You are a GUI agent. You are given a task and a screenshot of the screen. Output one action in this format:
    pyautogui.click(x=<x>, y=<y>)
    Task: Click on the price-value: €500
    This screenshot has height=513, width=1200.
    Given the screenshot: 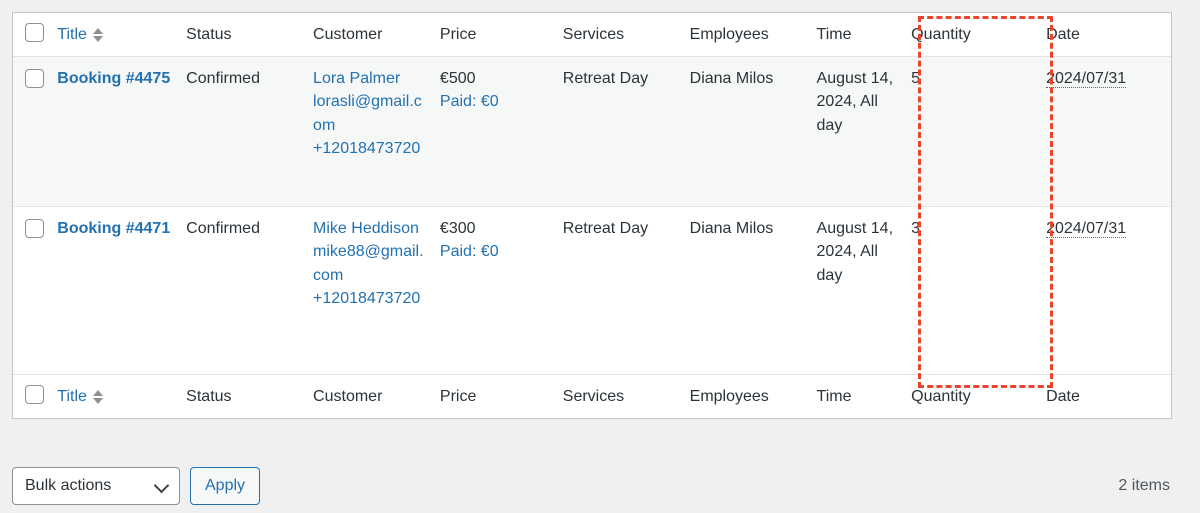 What is the action you would take?
    pyautogui.click(x=457, y=79)
    